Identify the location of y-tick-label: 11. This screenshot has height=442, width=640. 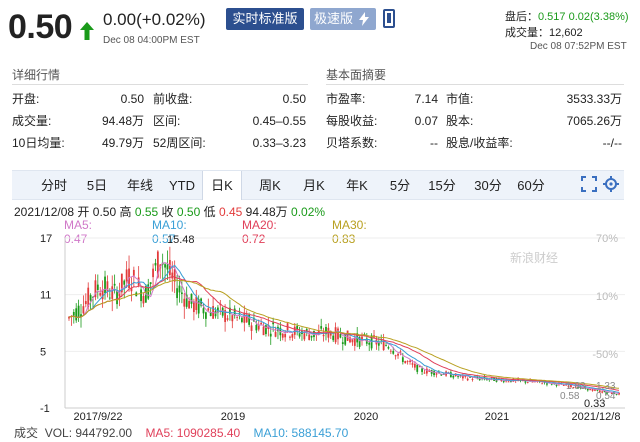
(45, 296).